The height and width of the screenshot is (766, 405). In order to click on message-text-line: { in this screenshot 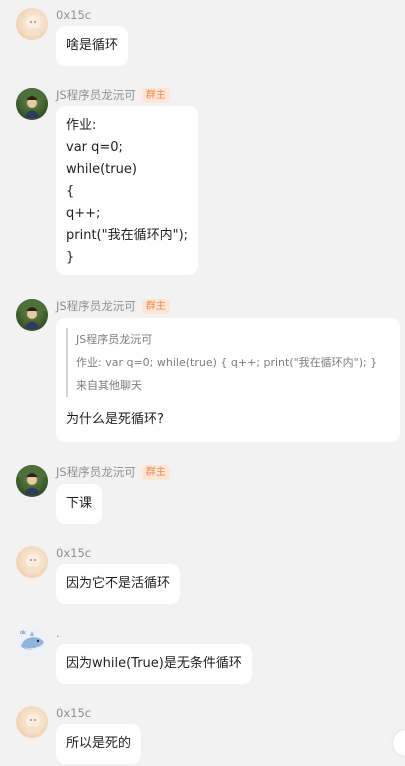, I will do `click(70, 191)`.